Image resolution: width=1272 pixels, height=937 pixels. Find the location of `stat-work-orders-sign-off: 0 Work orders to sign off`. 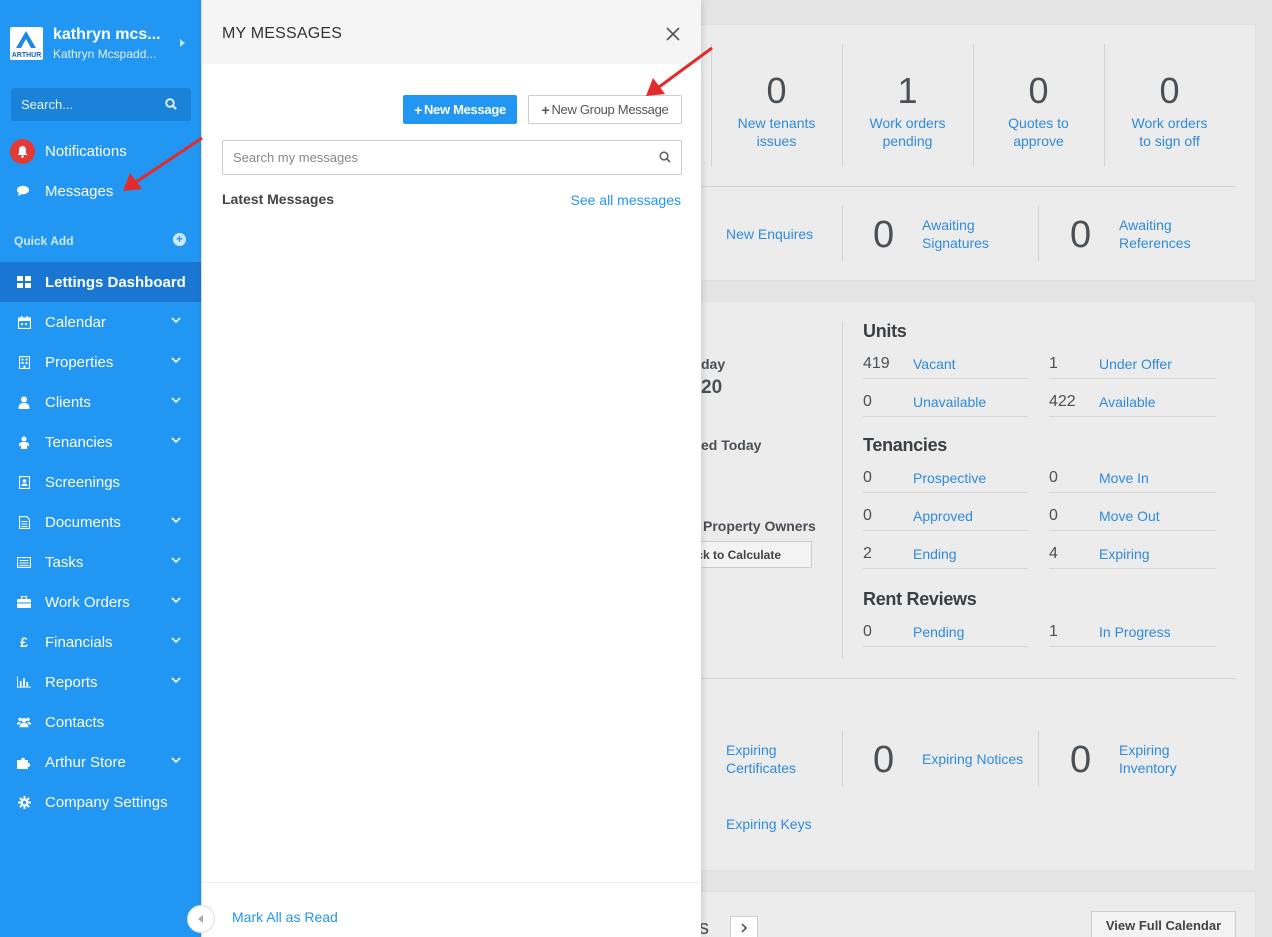

stat-work-orders-sign-off: 0 Work orders to sign off is located at coordinates (1169, 110).